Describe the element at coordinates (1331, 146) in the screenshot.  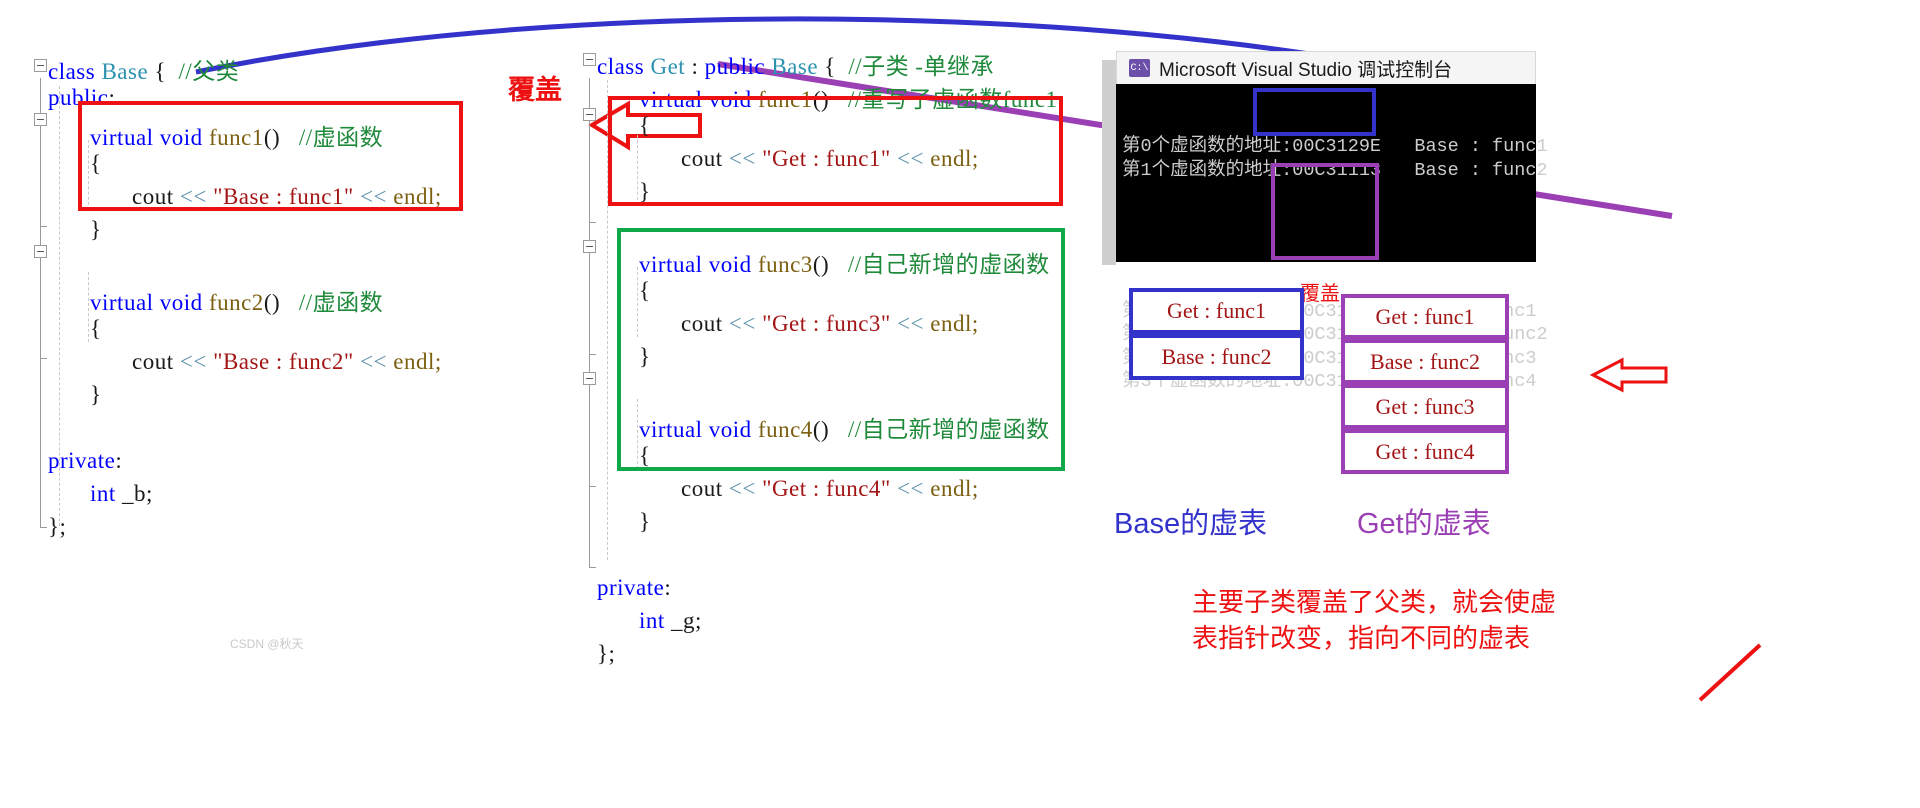
I see `console-line-address: :00C3129E` at that location.